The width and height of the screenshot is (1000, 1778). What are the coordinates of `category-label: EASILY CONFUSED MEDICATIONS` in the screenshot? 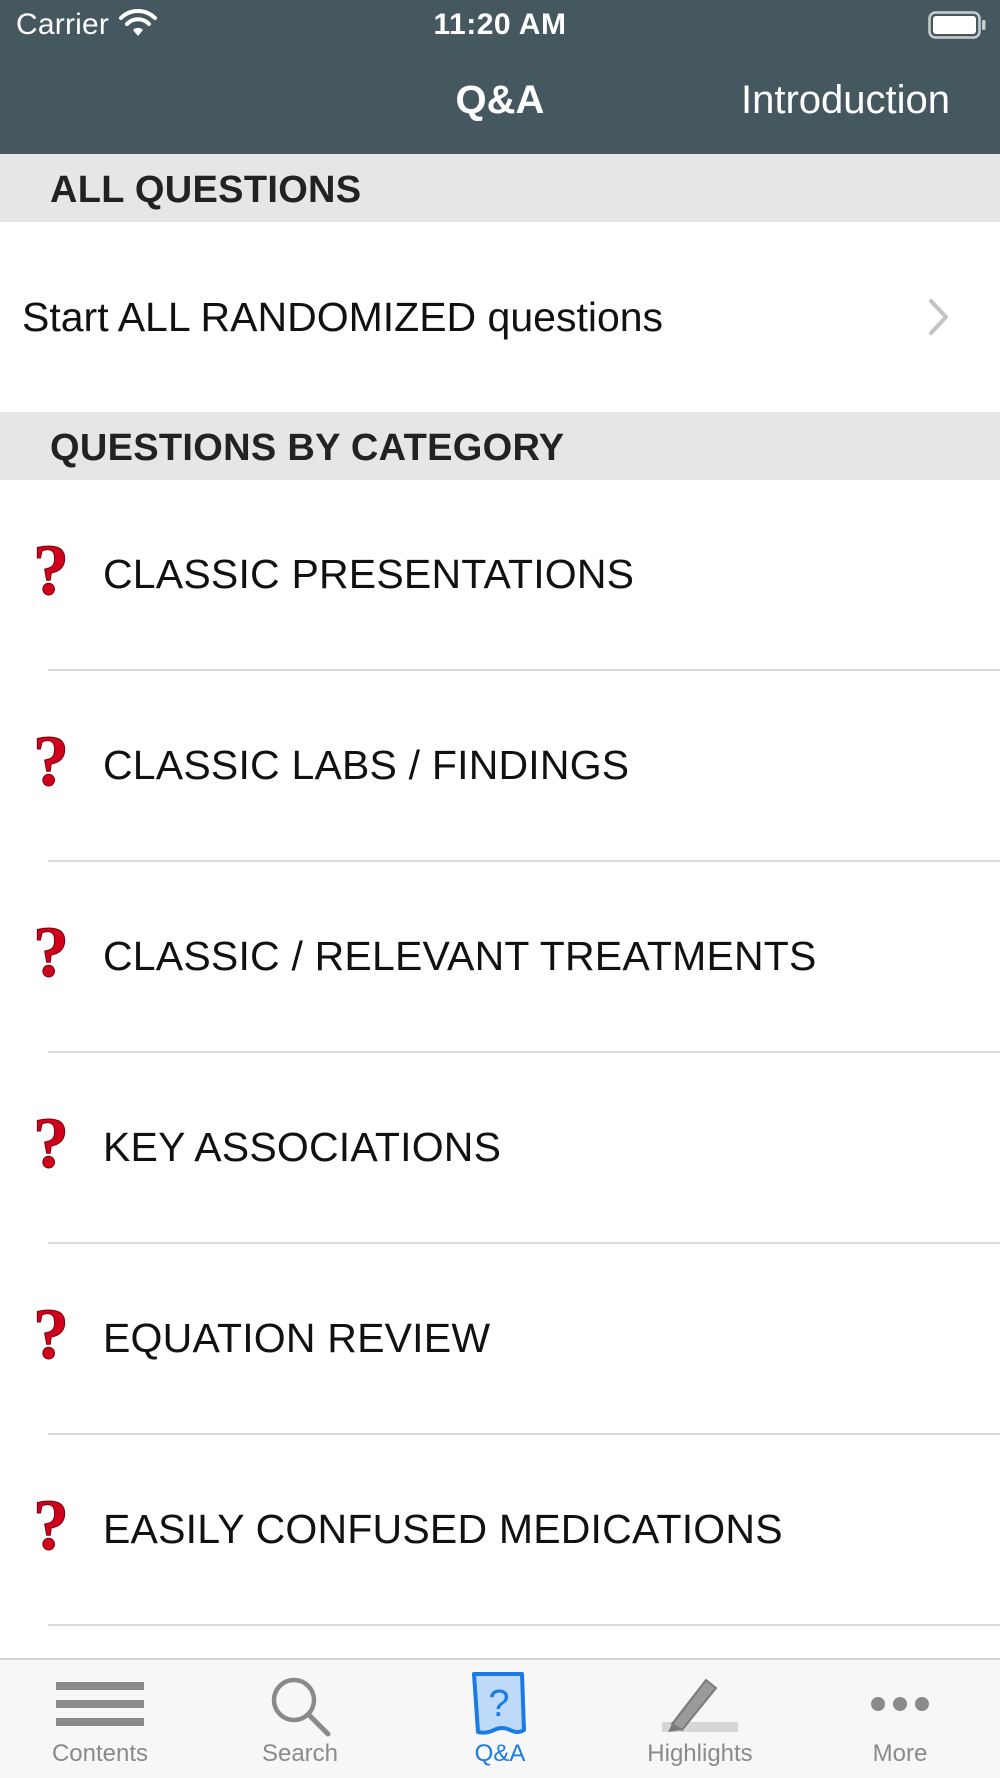 It's located at (443, 1529).